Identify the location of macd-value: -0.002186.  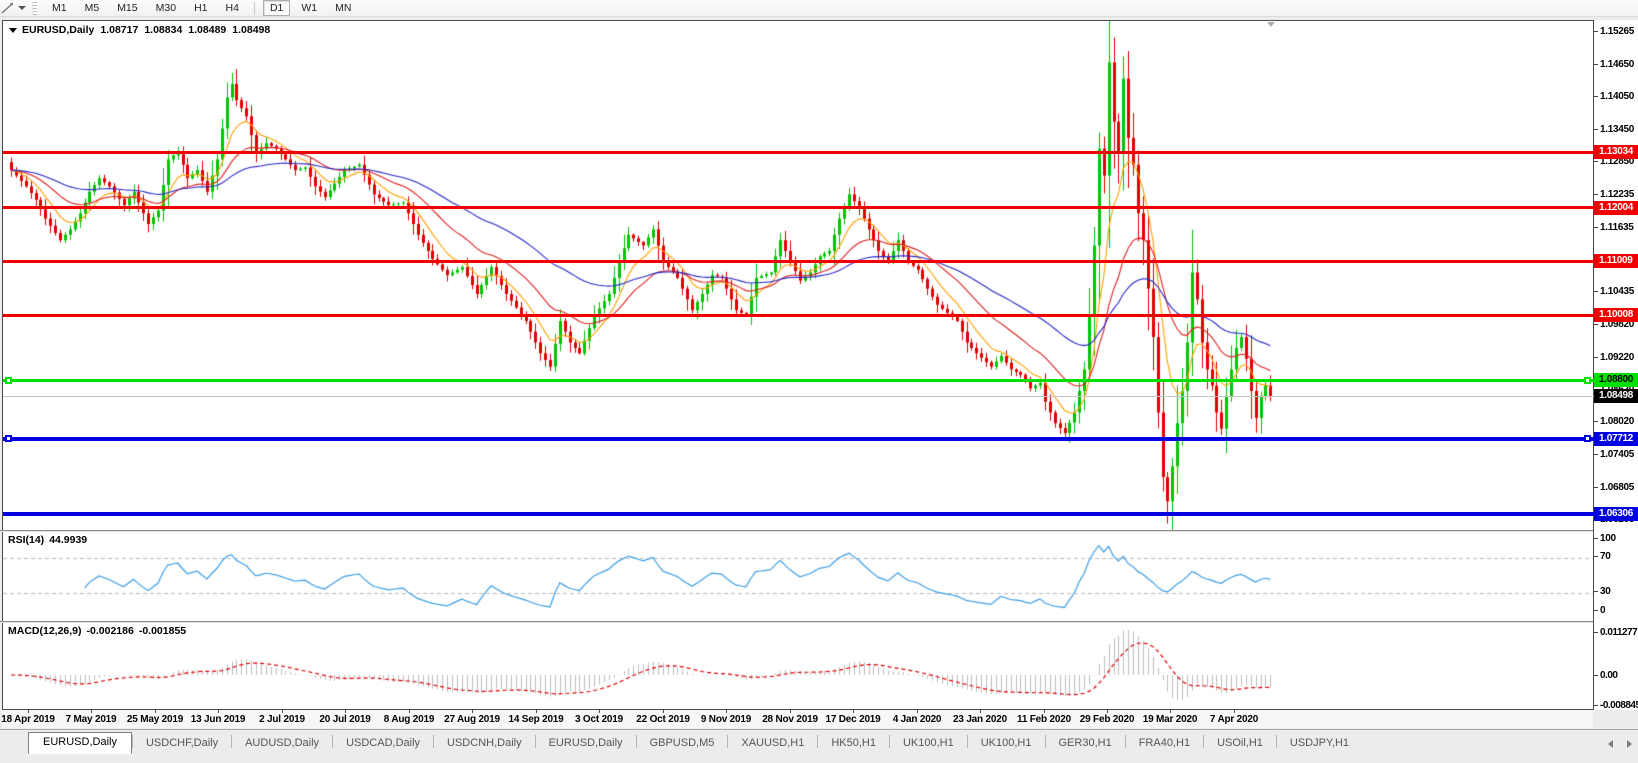
(110, 631).